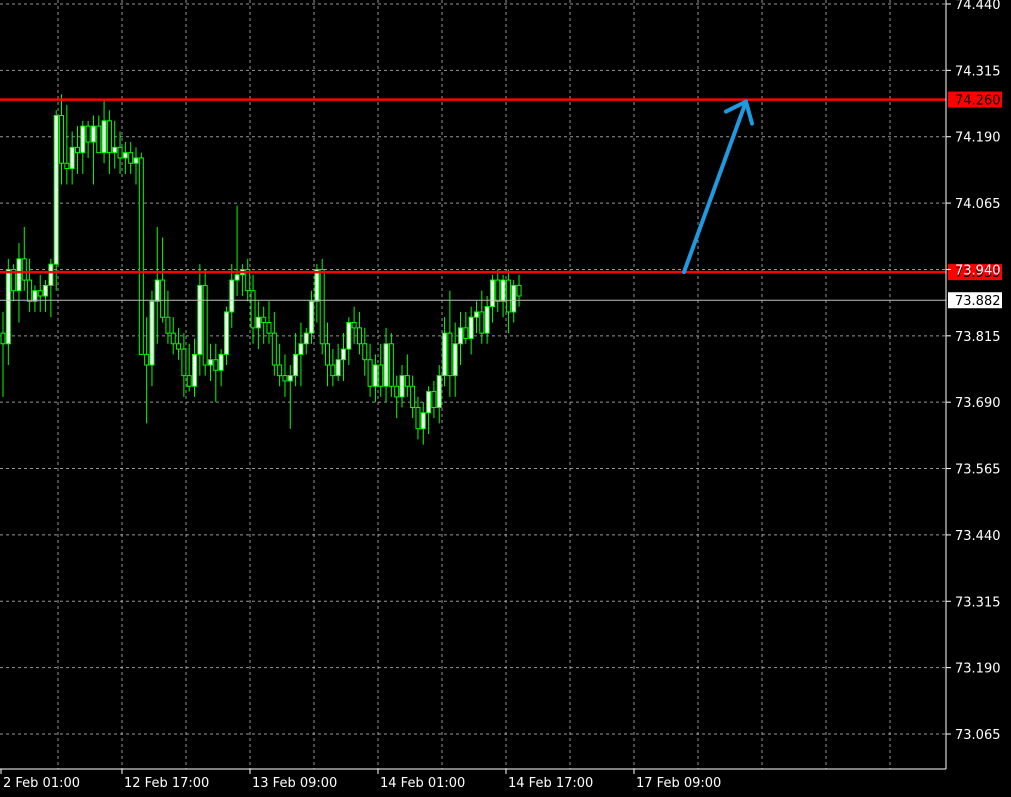 This screenshot has height=797, width=1011. I want to click on y-tick-label: 73.940, so click(978, 270).